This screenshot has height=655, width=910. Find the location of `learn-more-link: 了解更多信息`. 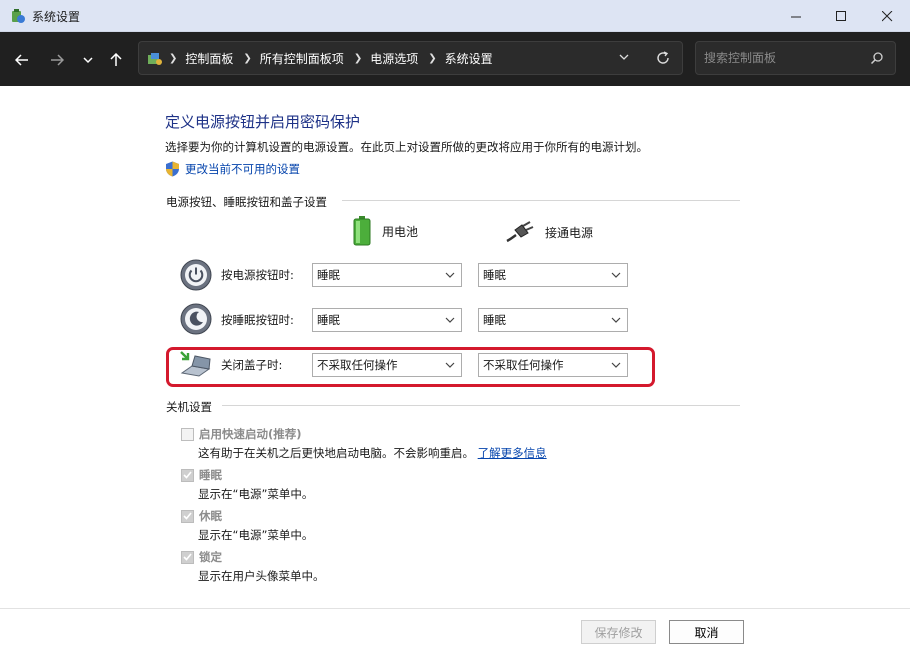

learn-more-link: 了解更多信息 is located at coordinates (512, 453).